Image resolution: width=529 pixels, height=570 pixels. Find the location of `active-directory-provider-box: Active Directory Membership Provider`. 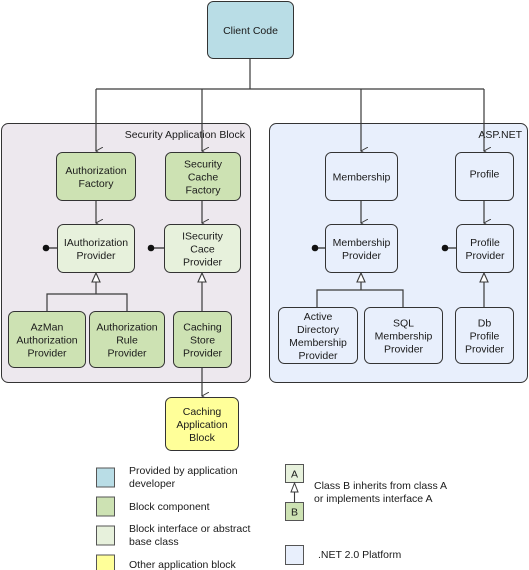

active-directory-provider-box: Active Directory Membership Provider is located at coordinates (318, 335).